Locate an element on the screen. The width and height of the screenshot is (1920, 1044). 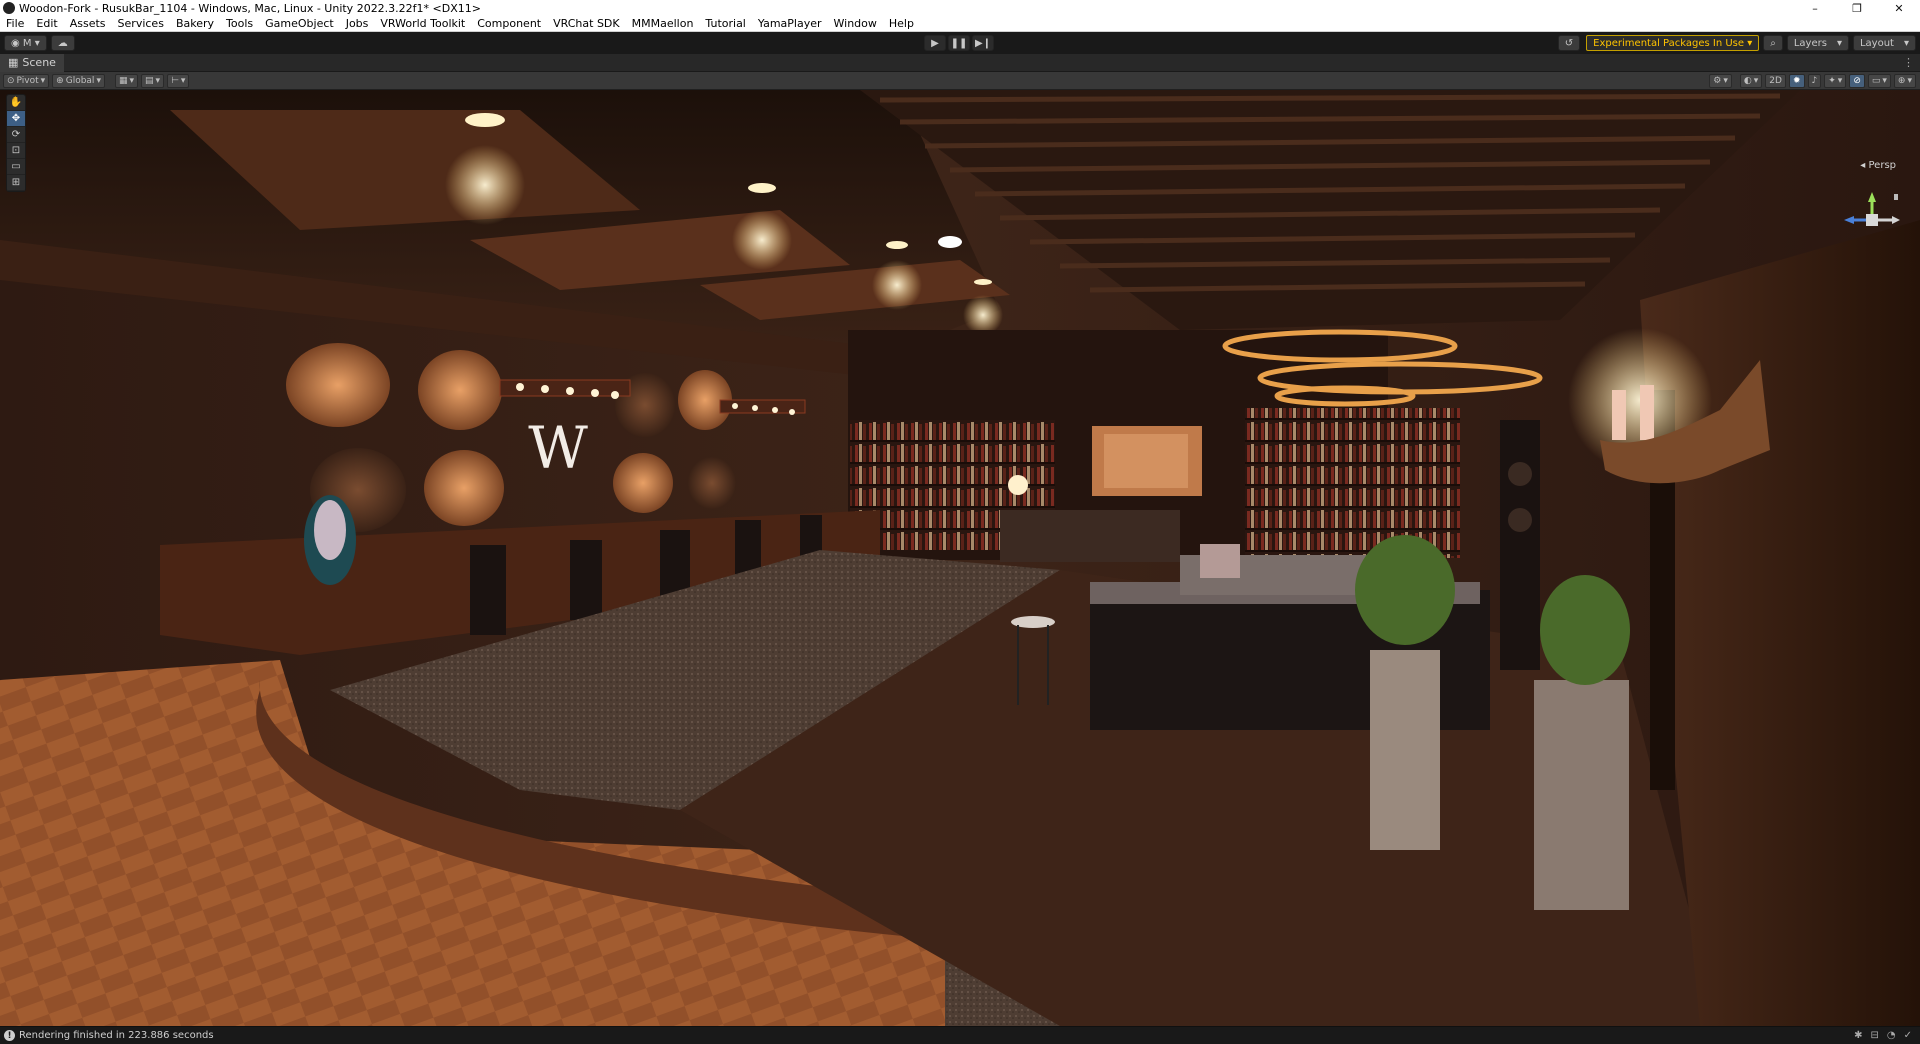
close-button: ✕ is located at coordinates (1899, 8).